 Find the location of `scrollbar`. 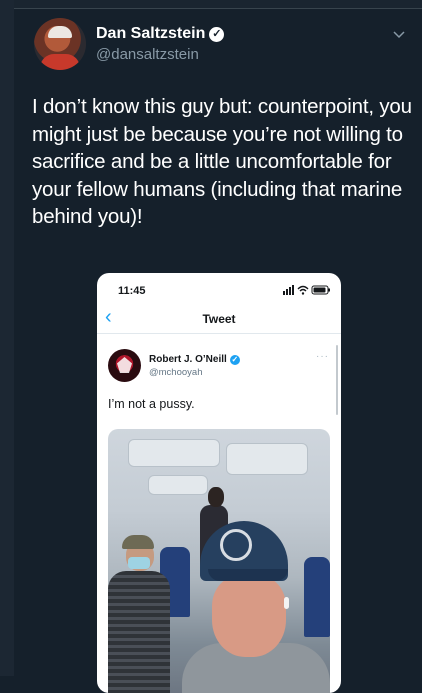

scrollbar is located at coordinates (337, 380).